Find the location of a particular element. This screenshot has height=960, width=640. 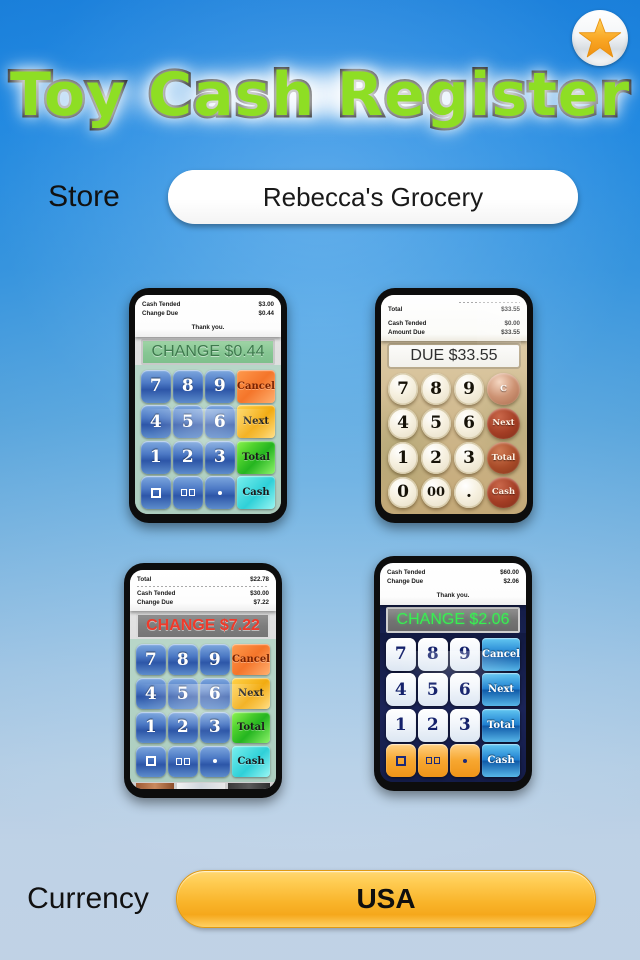

register-display: CHANGE $2.06 is located at coordinates (453, 620).